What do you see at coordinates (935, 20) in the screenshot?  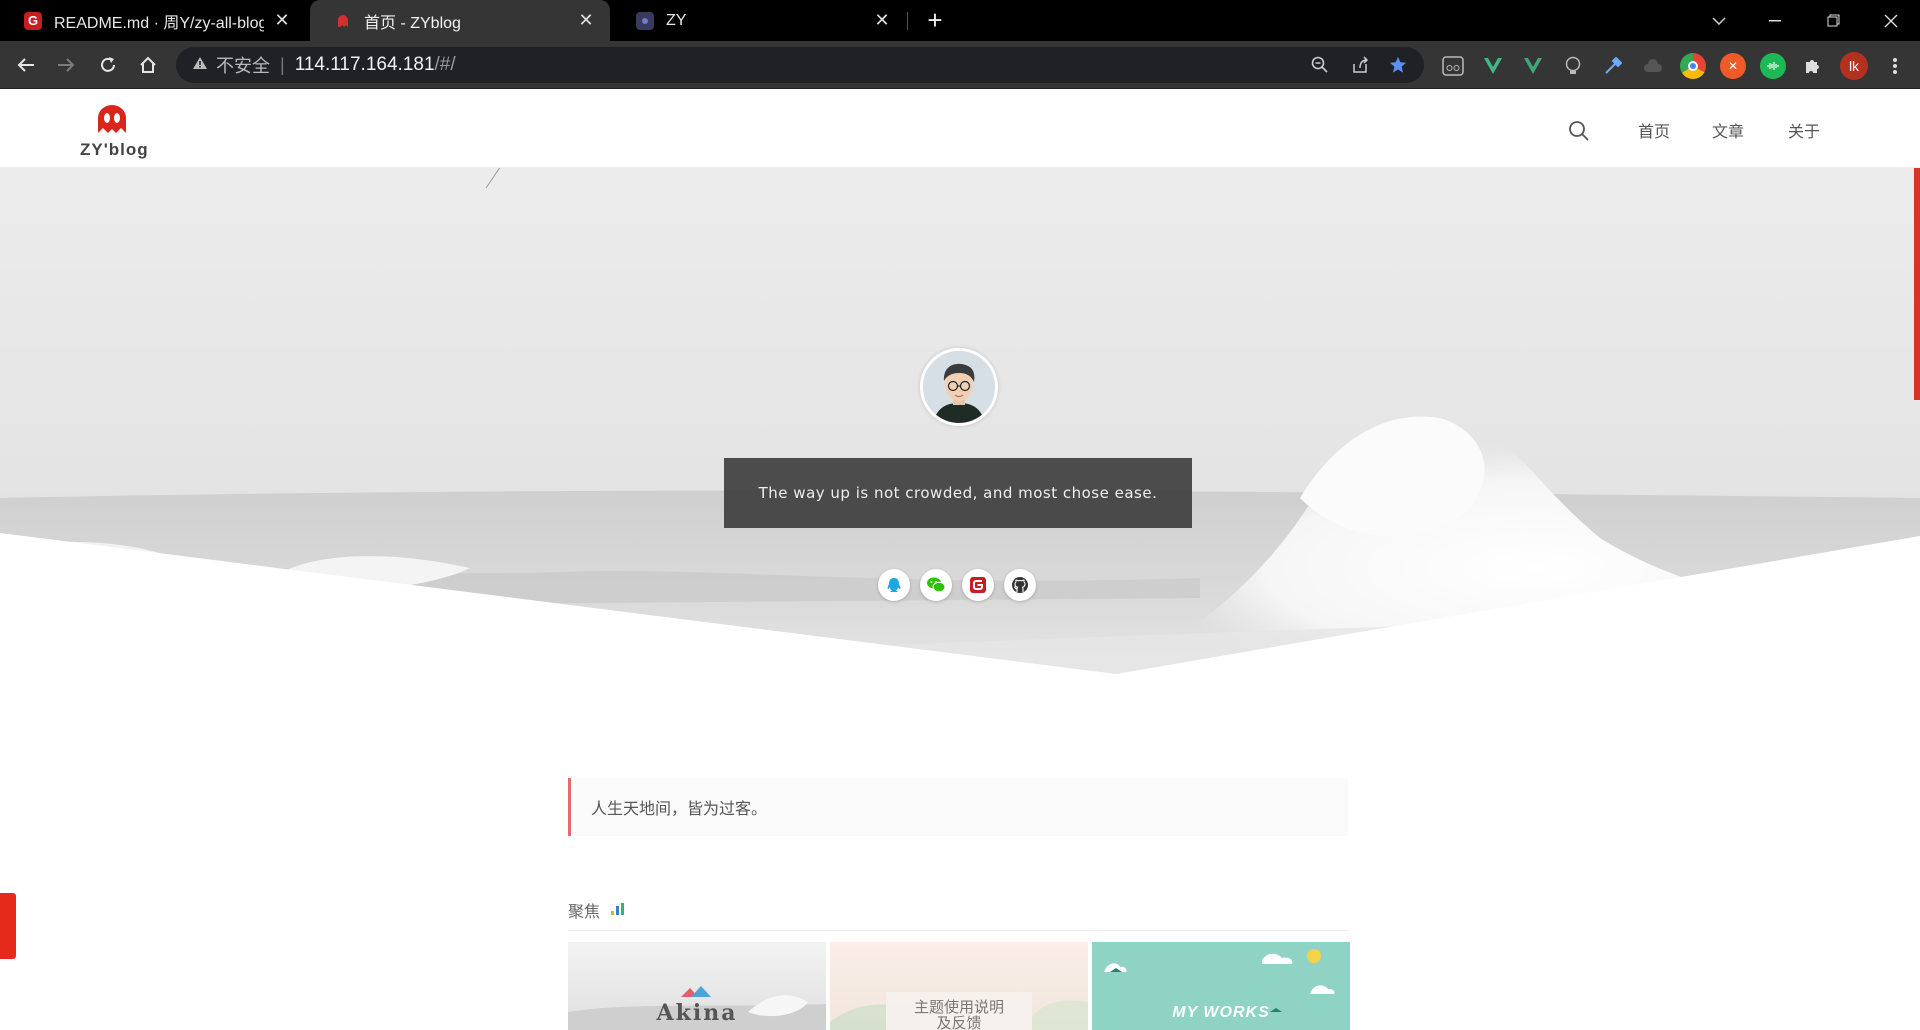 I see `new-tab-button: +` at bounding box center [935, 20].